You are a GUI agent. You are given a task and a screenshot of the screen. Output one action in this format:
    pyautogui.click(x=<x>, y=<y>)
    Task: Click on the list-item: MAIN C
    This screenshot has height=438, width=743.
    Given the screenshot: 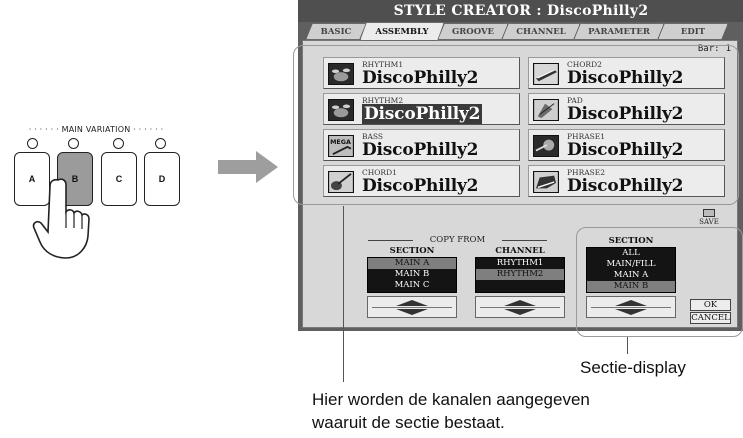 What is the action you would take?
    pyautogui.click(x=412, y=285)
    